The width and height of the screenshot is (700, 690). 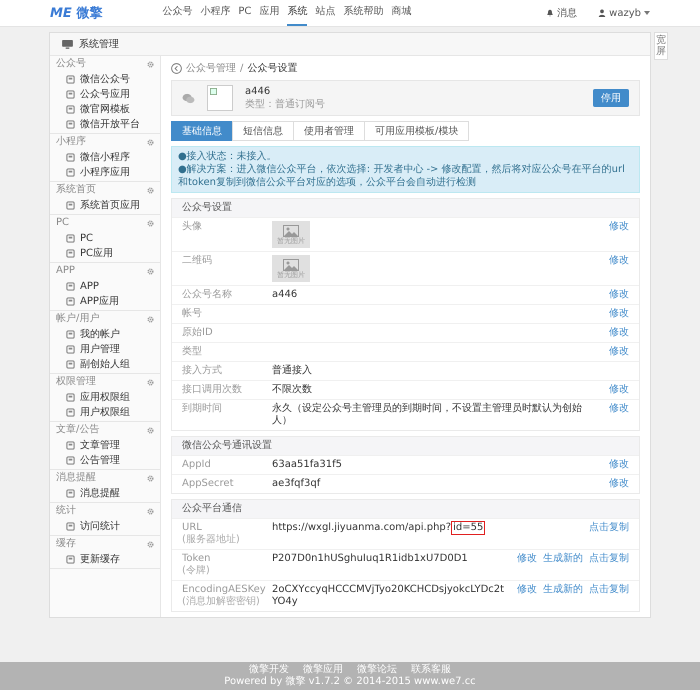 I want to click on breadcrumb-current: 公众号设置, so click(x=272, y=68).